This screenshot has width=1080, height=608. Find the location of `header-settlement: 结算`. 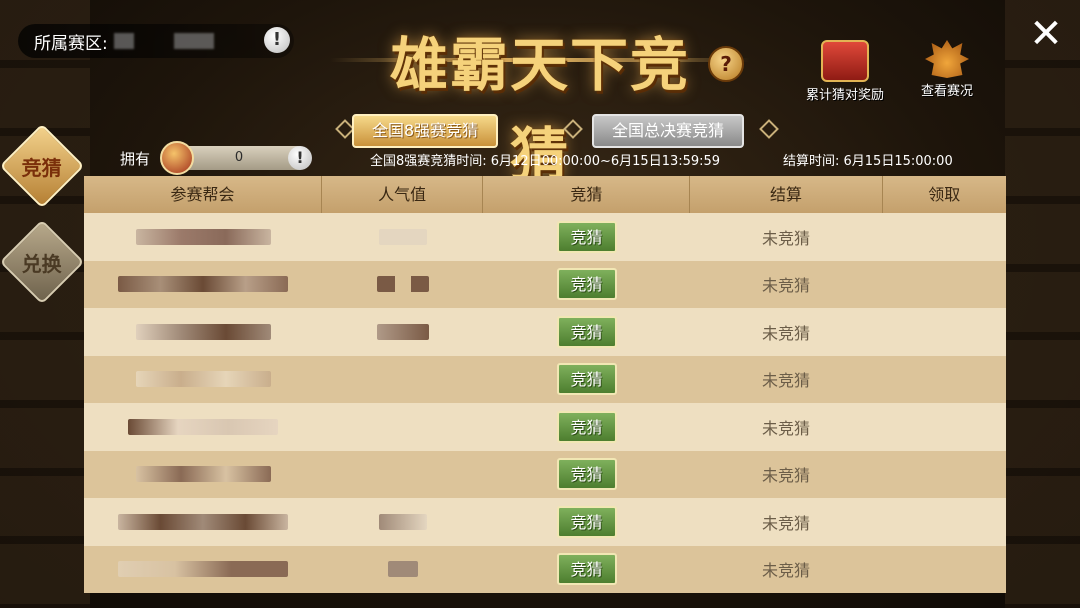

header-settlement: 结算 is located at coordinates (786, 194).